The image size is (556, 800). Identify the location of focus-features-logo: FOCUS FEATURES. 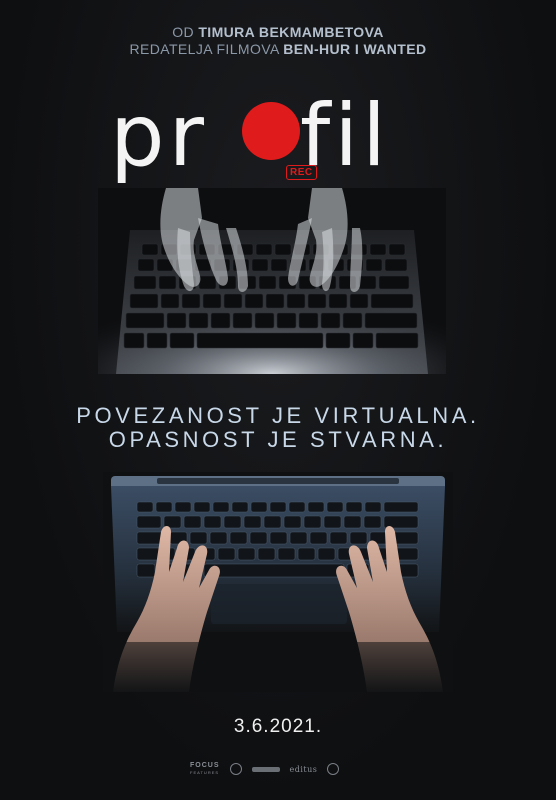
(205, 769).